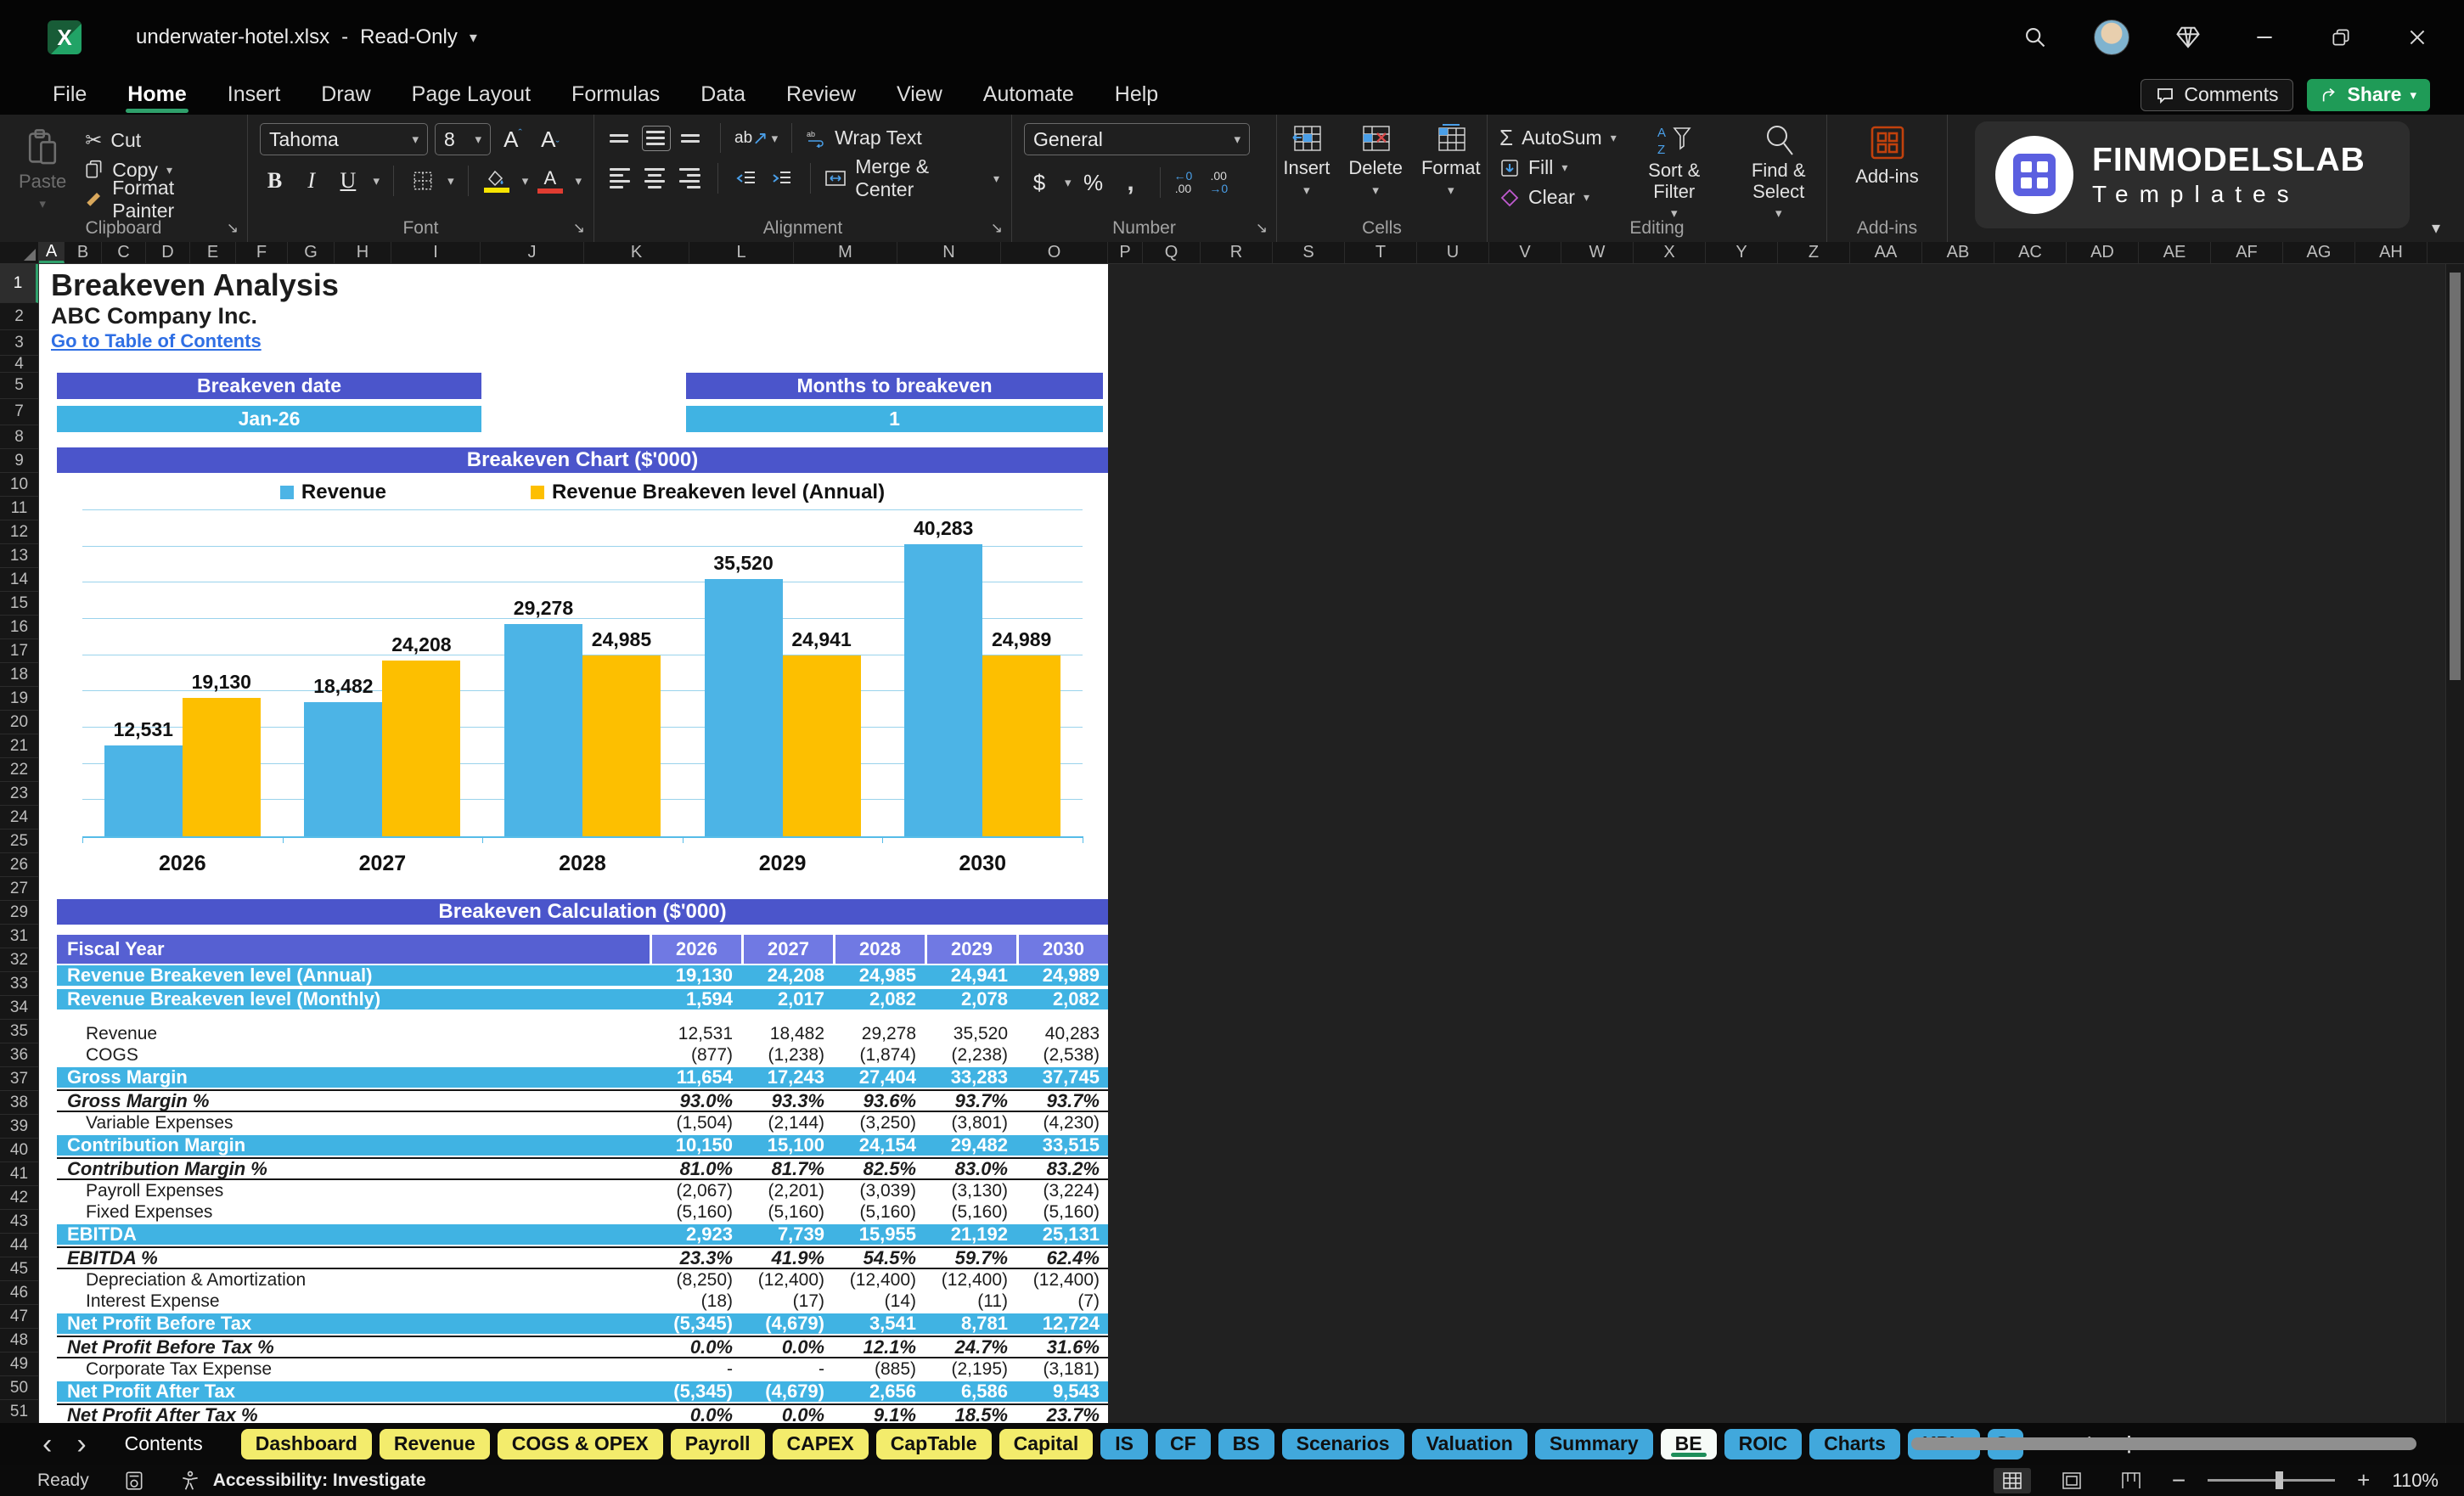  I want to click on value-cell: 29,482, so click(970, 1145).